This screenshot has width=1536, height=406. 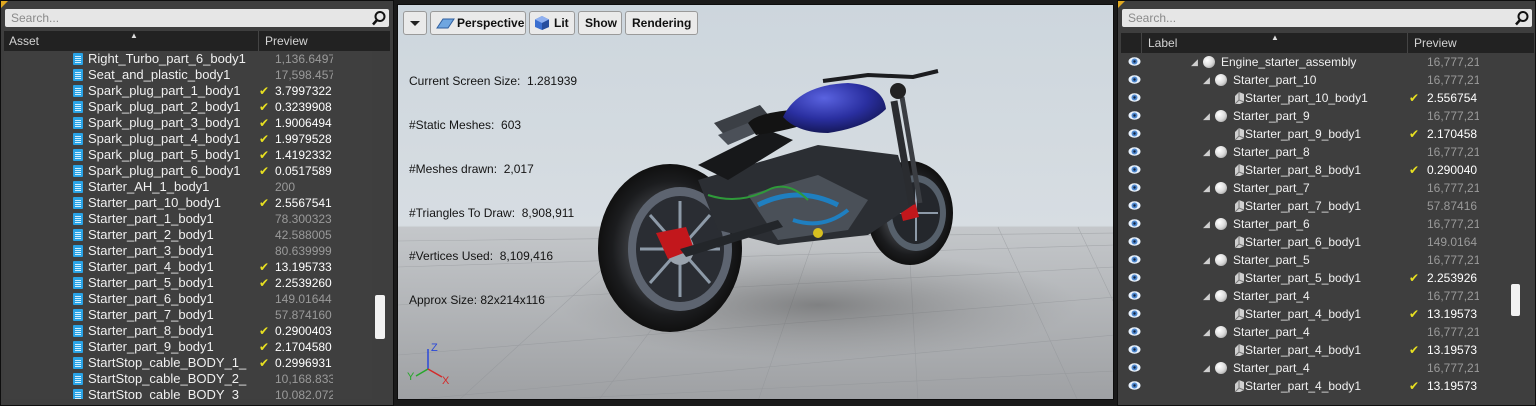 What do you see at coordinates (1316, 98) in the screenshot?
I see `outliner-mesh-row: Starter_part_10_body1 ✔ 2.556754` at bounding box center [1316, 98].